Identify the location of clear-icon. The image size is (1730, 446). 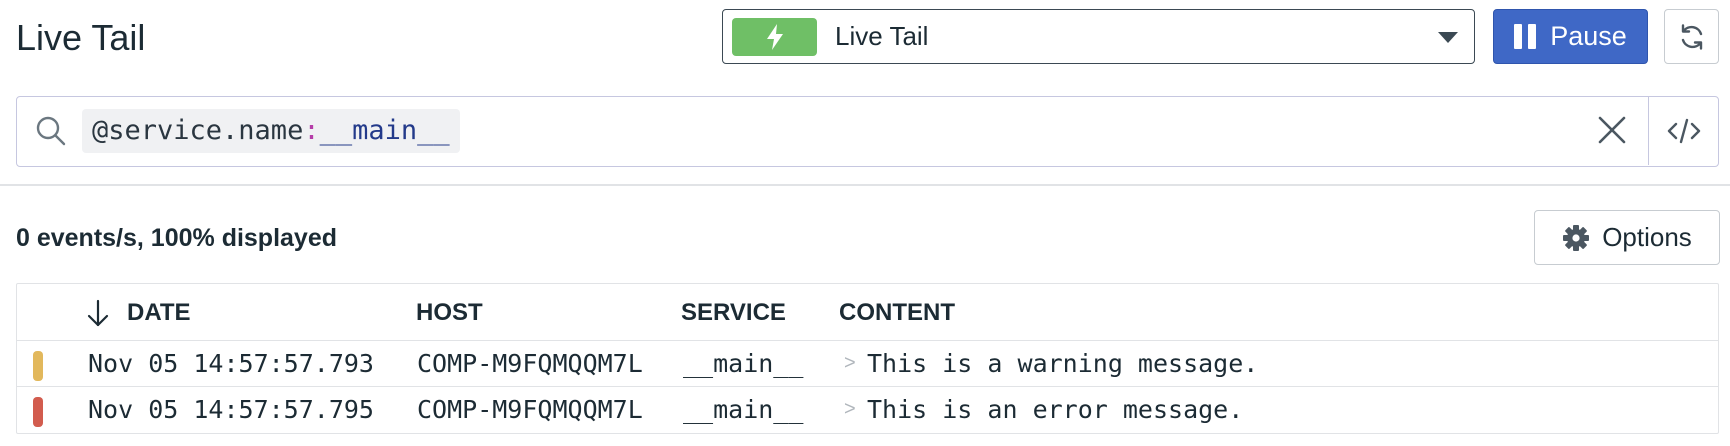
(1612, 130).